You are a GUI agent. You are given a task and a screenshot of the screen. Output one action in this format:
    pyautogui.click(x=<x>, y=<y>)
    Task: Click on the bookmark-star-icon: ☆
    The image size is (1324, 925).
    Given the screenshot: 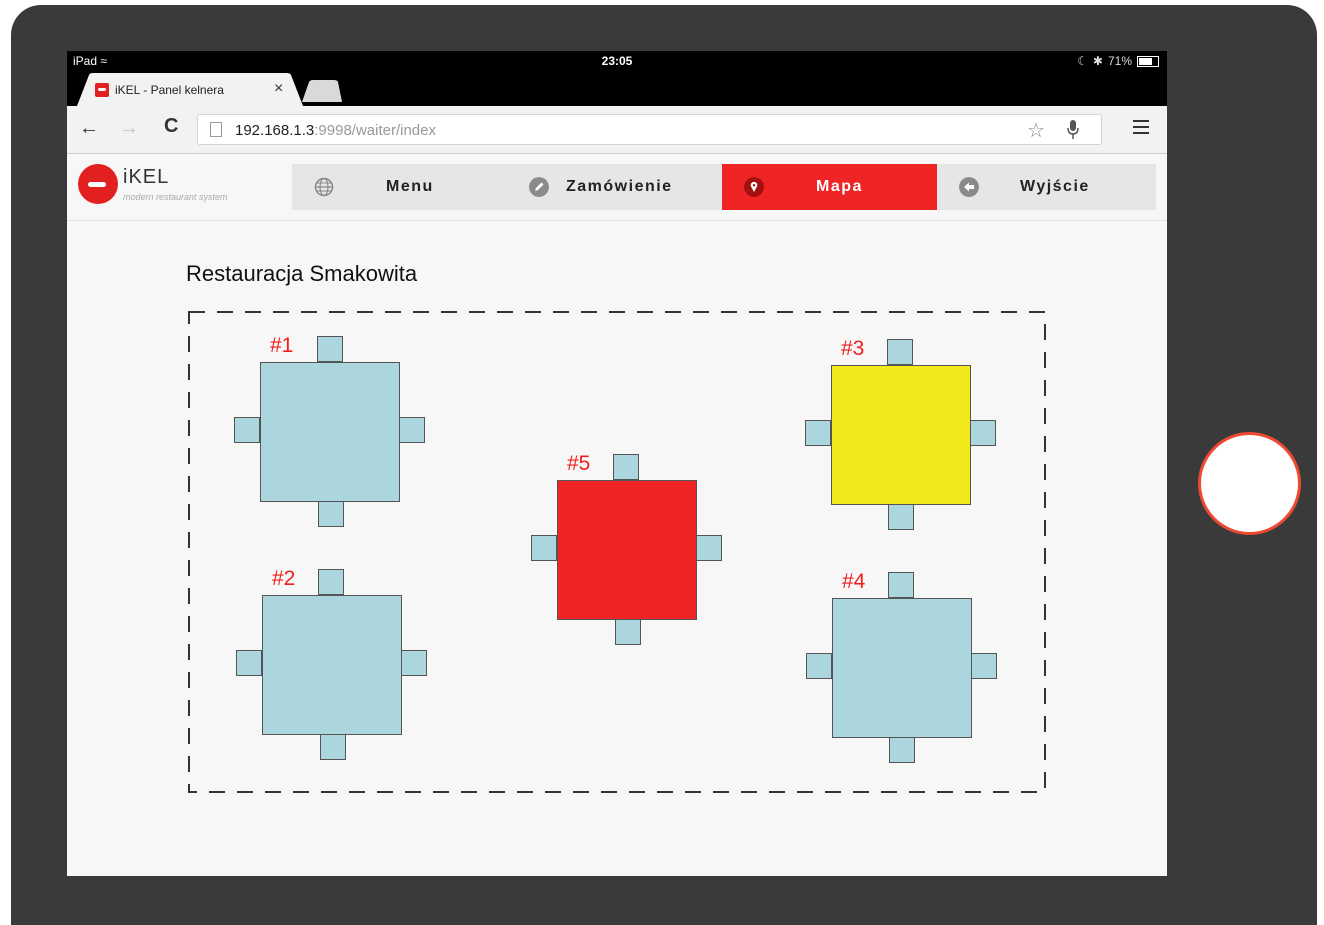 What is the action you would take?
    pyautogui.click(x=1036, y=130)
    